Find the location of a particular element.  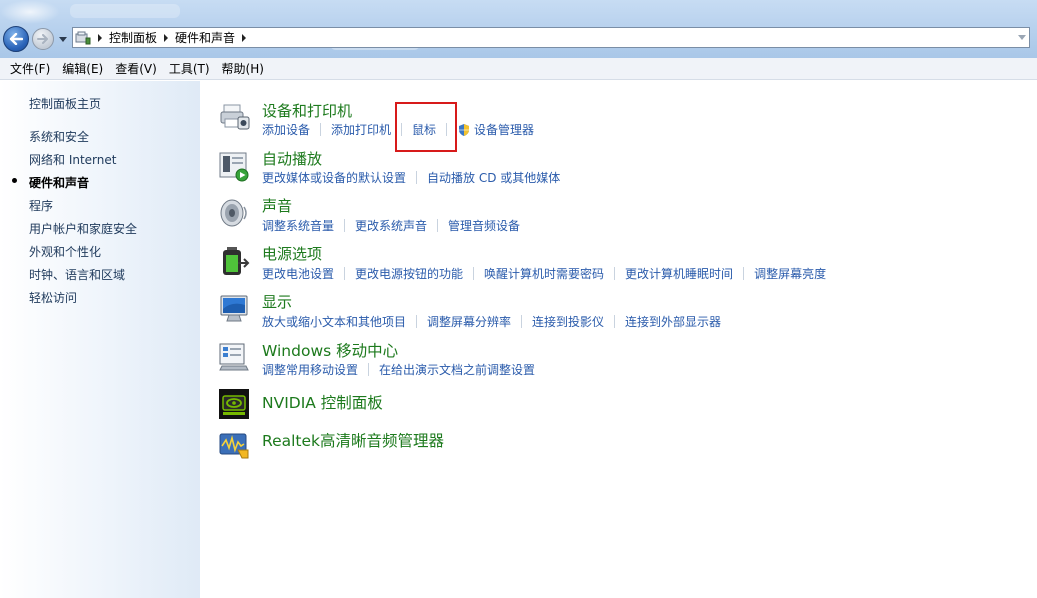

link-common-mobility-settings: 调整常用移动设置 is located at coordinates (310, 369).